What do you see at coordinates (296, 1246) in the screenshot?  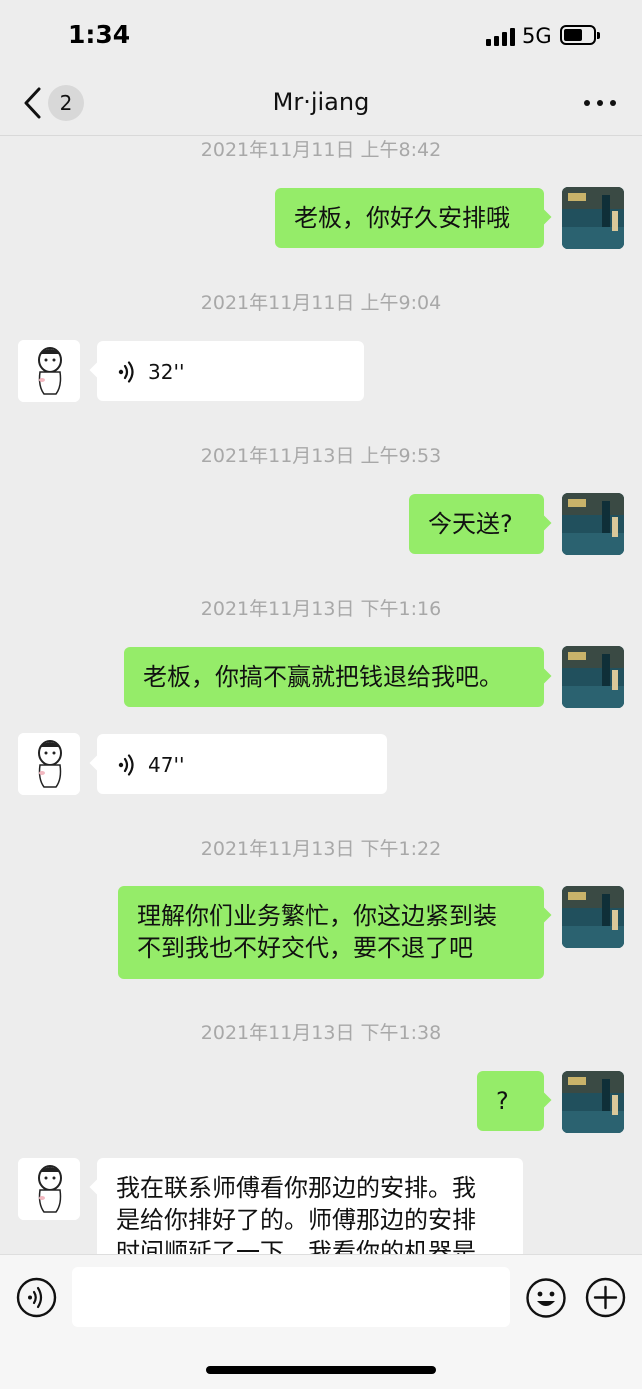 I see `message-text-line: 时间顺延了一下，我看你的机器是` at bounding box center [296, 1246].